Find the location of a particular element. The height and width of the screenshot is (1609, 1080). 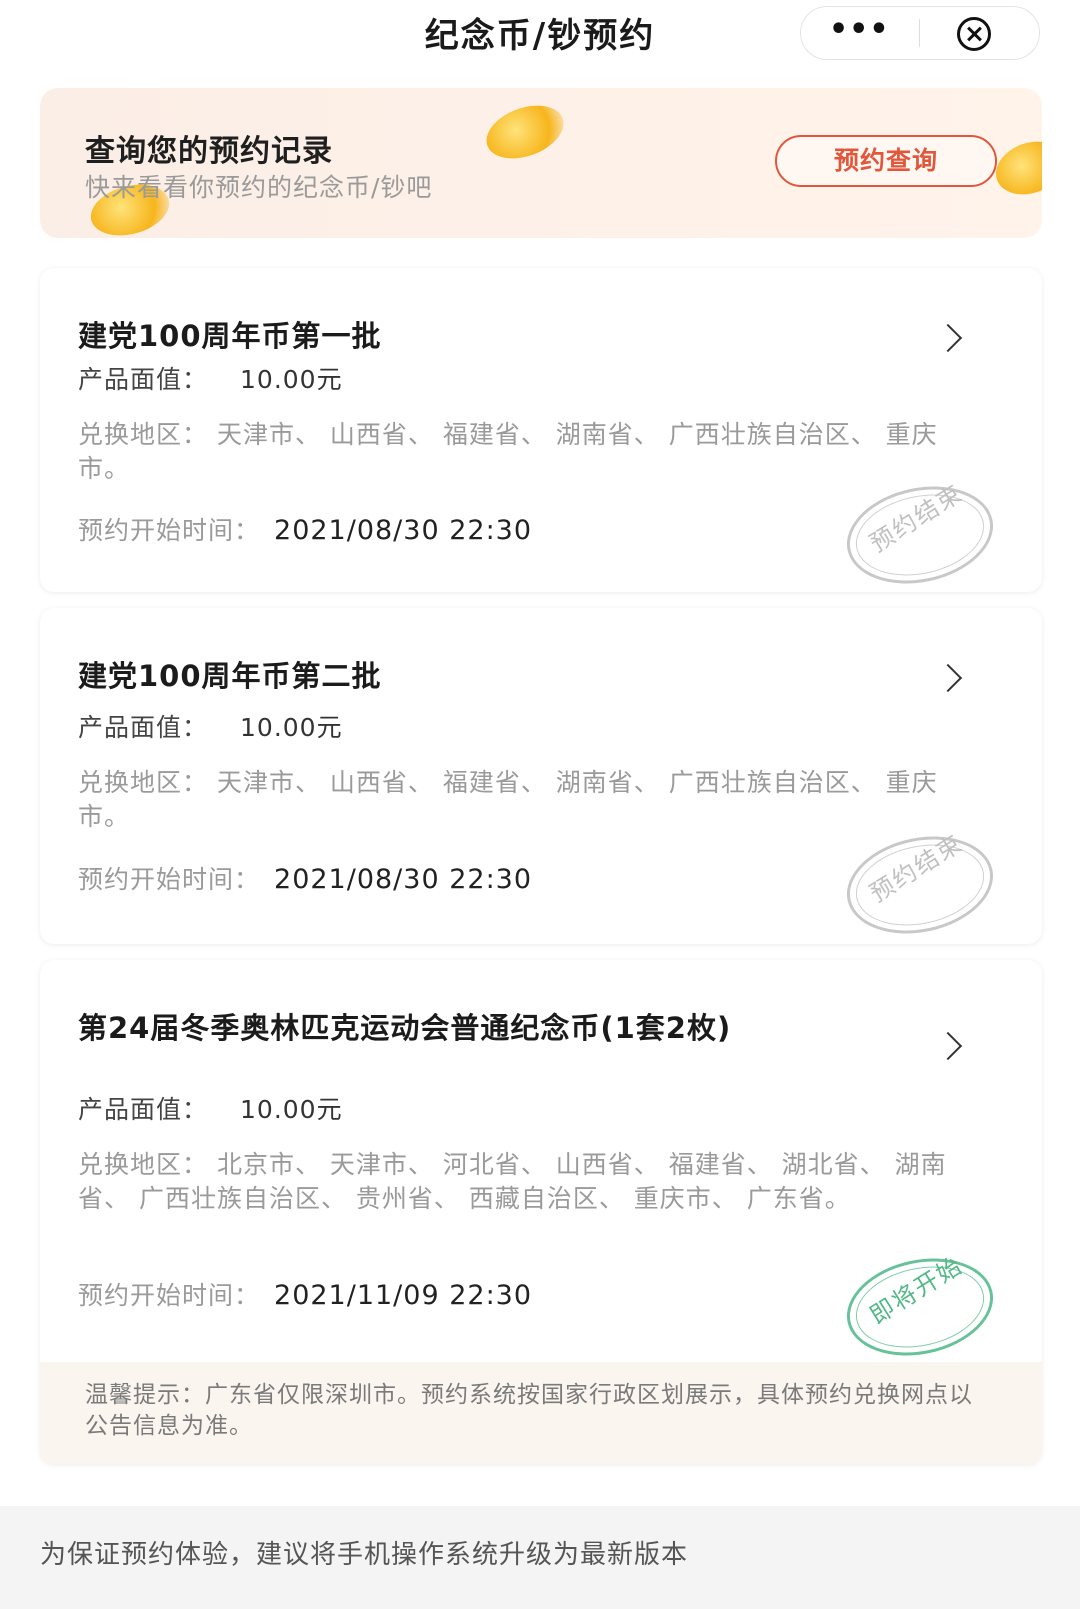

more-dots-icon: ••• is located at coordinates (859, 30).